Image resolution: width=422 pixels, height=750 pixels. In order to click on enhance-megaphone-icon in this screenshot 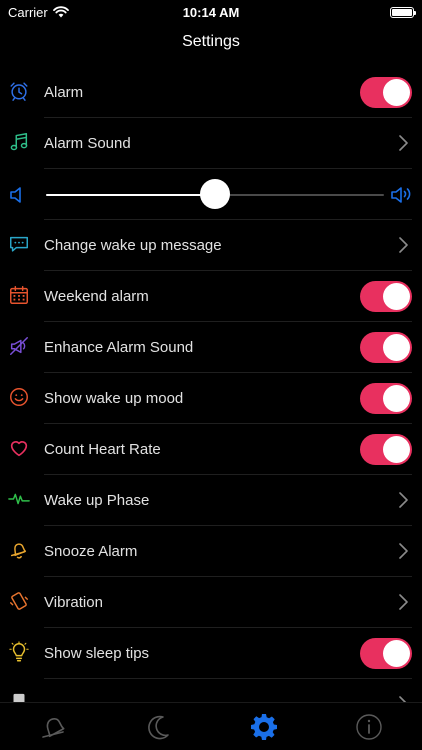, I will do `click(19, 346)`.